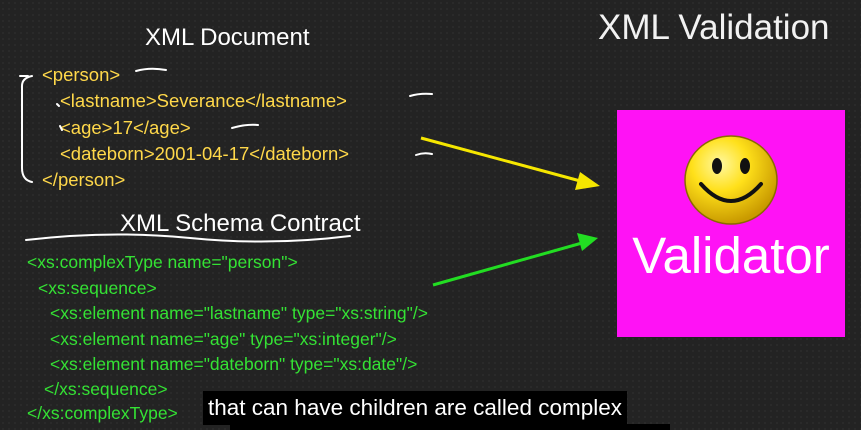 The image size is (861, 430). Describe the element at coordinates (450, 427) in the screenshot. I see `video-caption-next-line` at that location.